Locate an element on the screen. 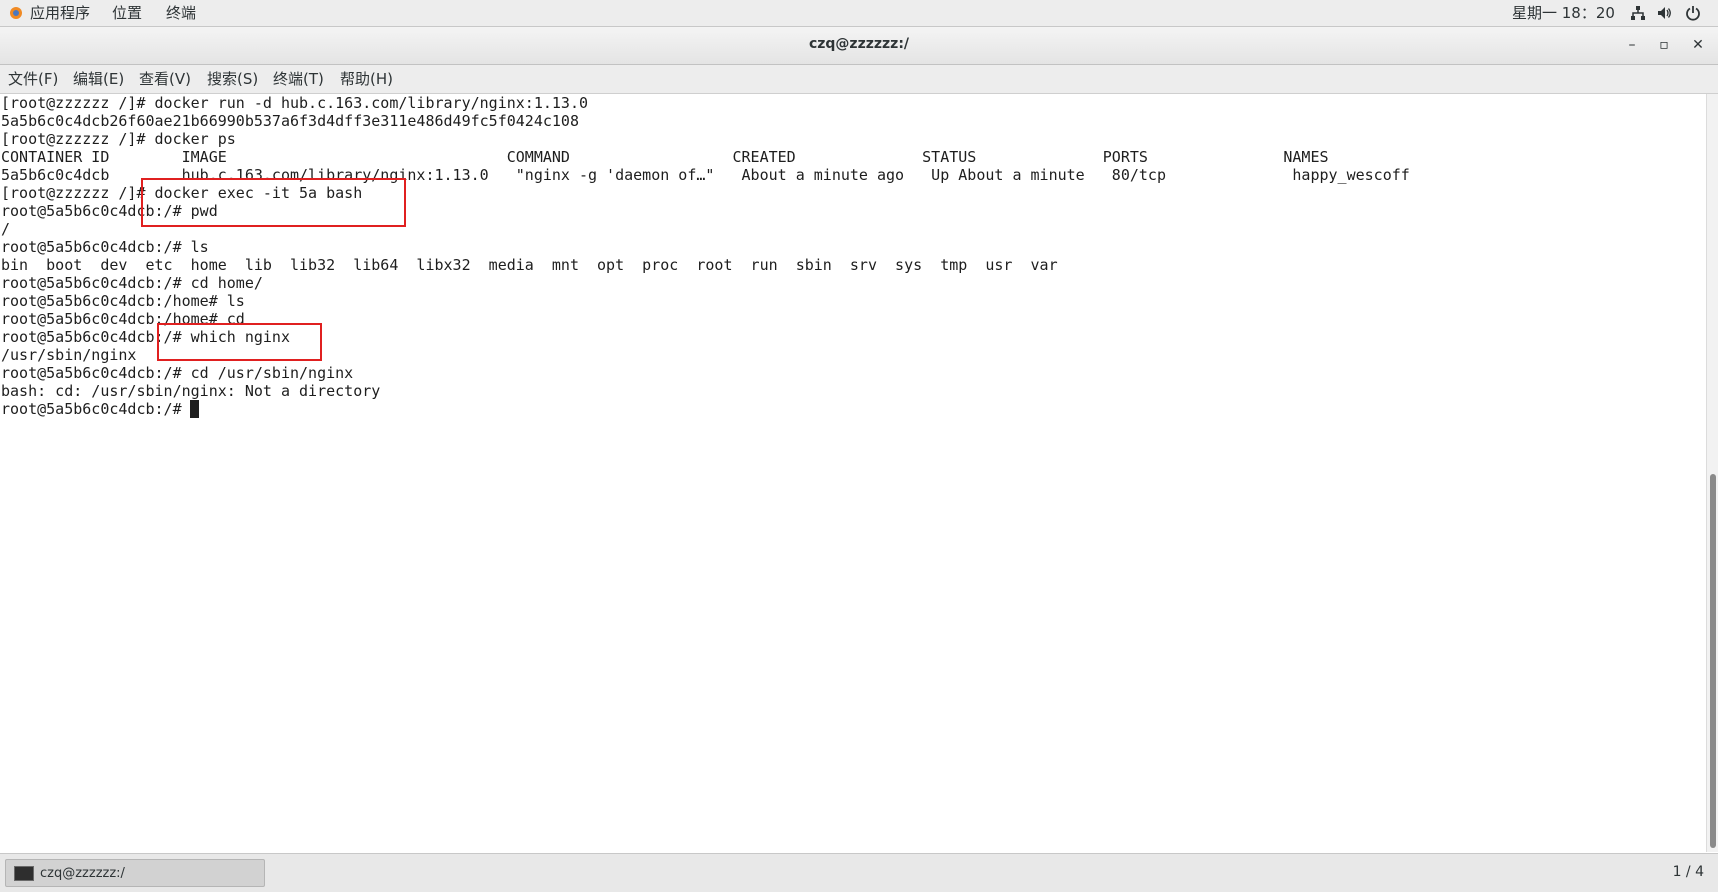 The height and width of the screenshot is (892, 1718). taskbar-window-label: czq@zzzzzz:/ is located at coordinates (82, 873).